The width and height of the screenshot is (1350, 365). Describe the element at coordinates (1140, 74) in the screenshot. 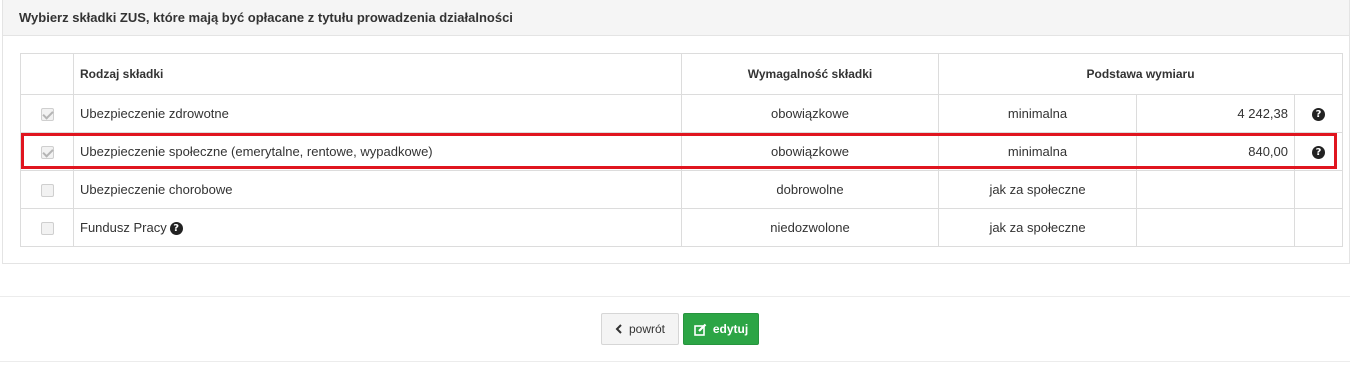

I see `header-basis: Podstawa wymiaru` at that location.